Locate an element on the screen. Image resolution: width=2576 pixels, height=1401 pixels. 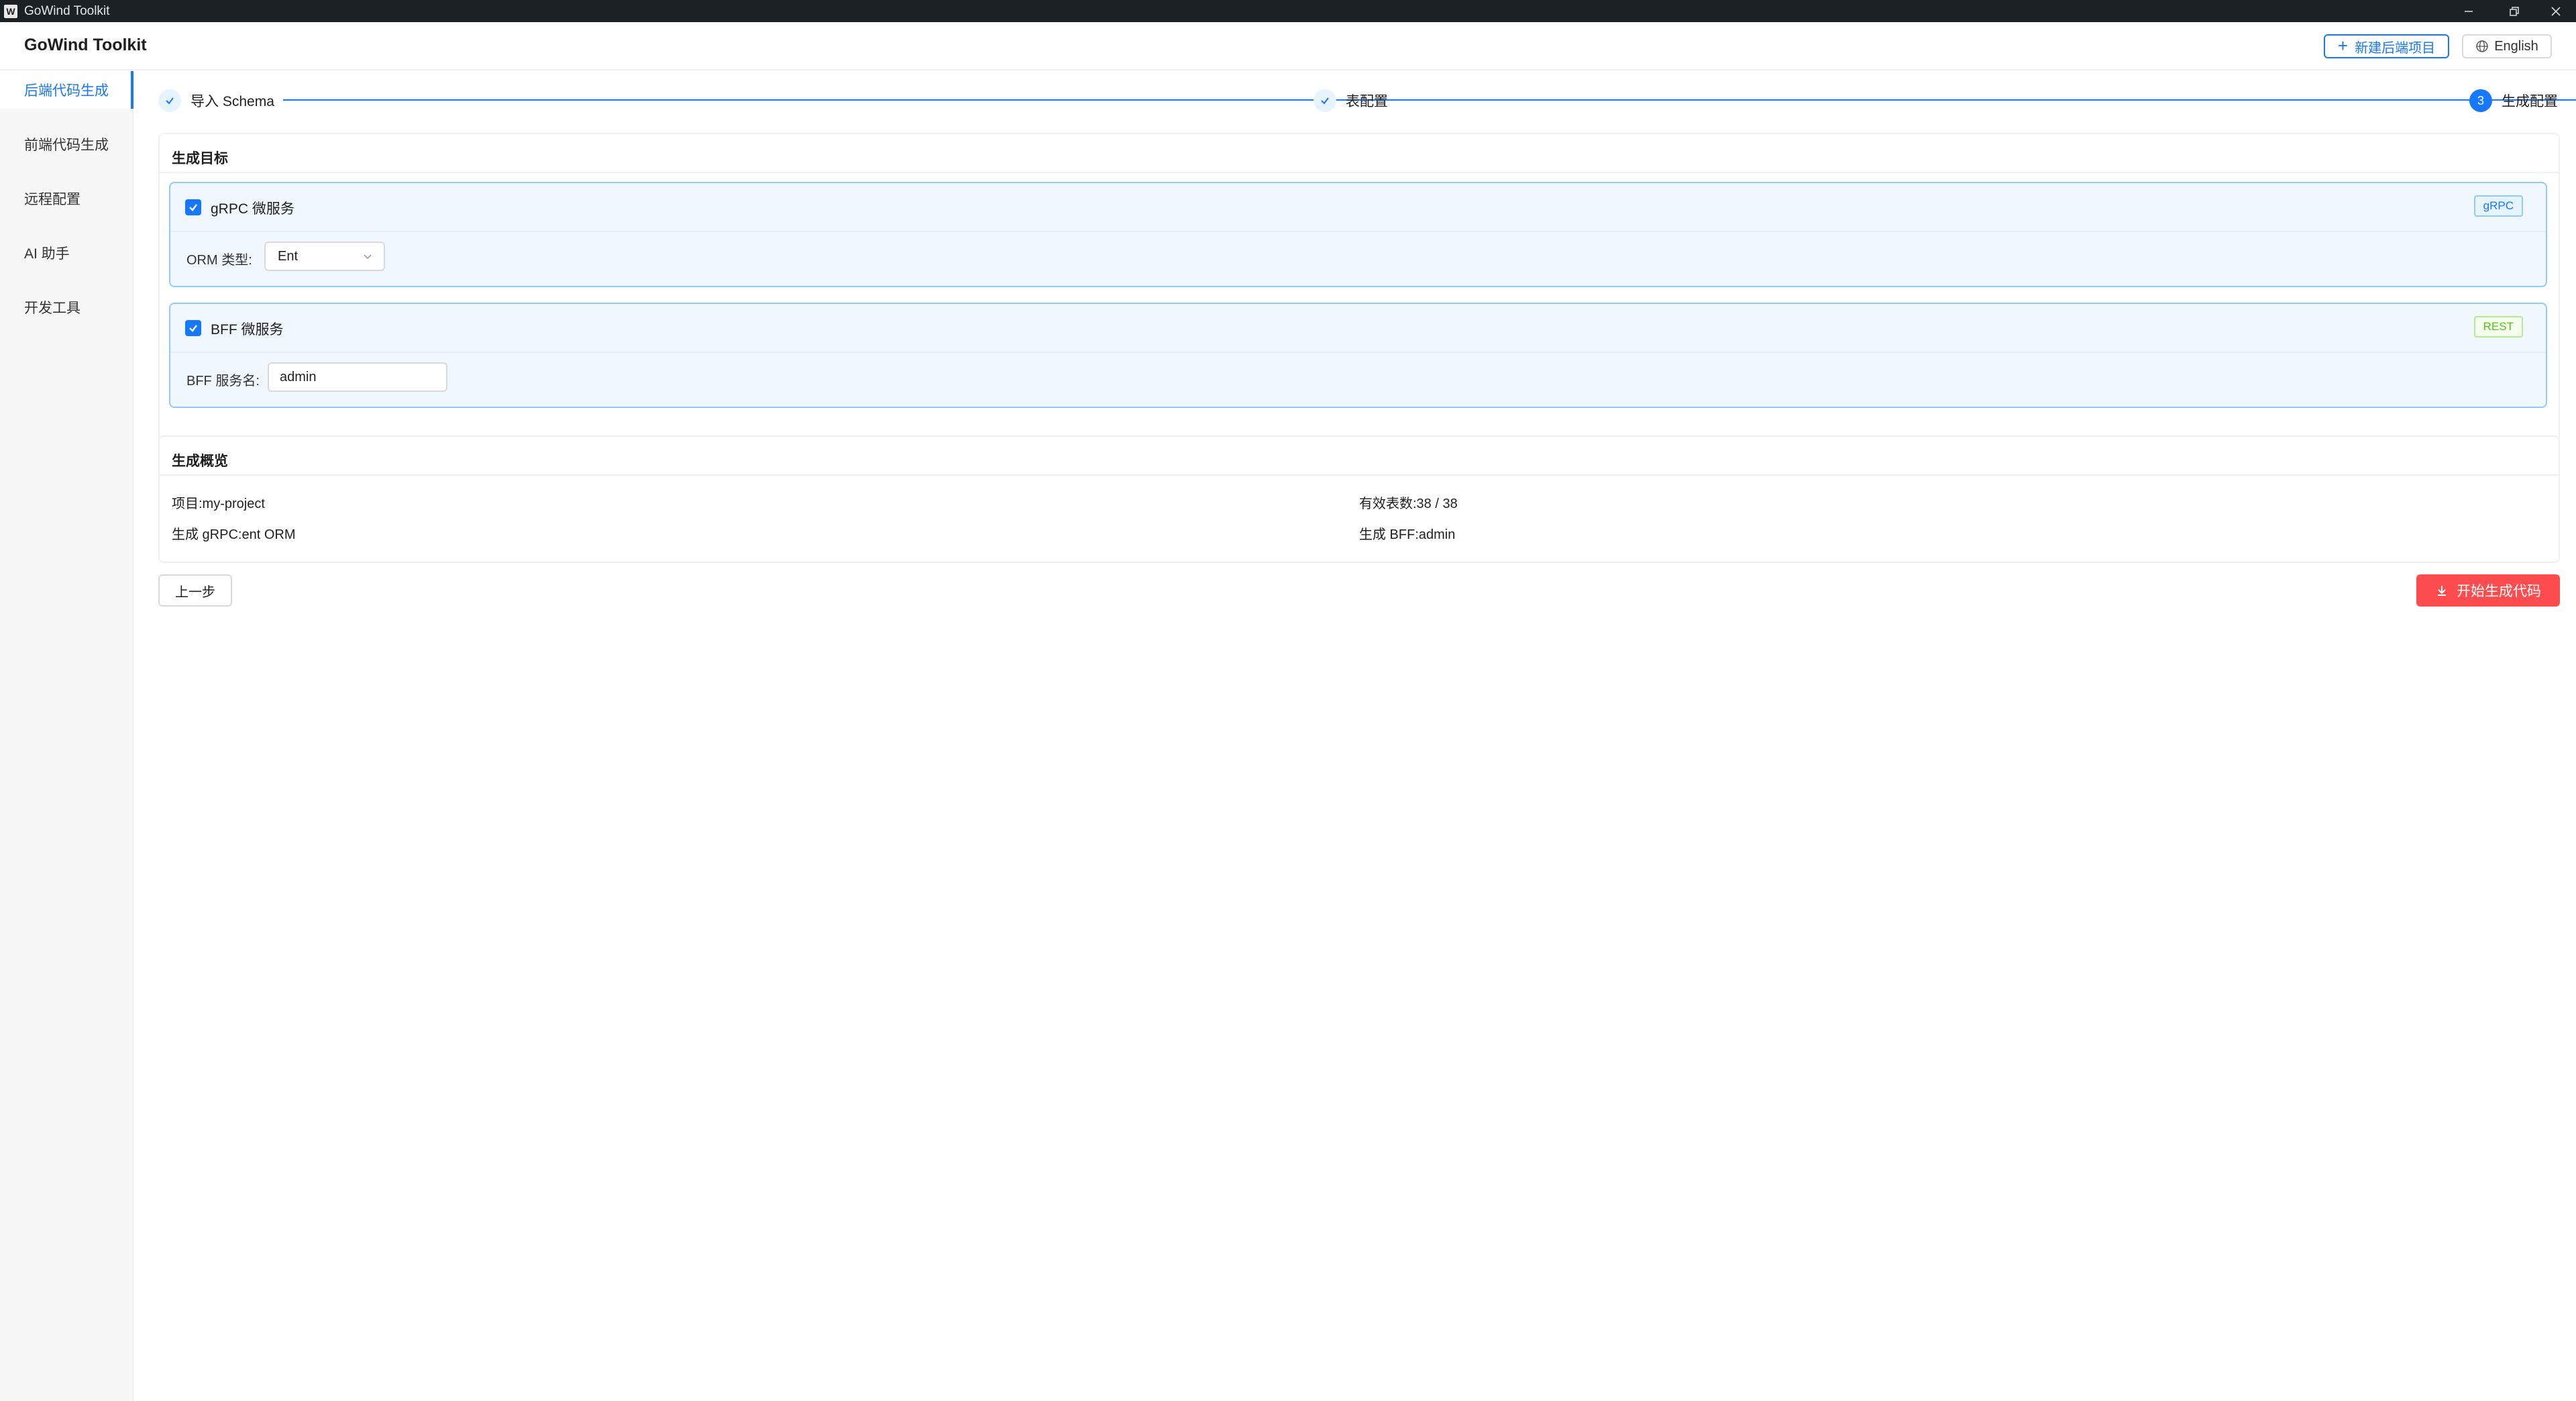
window-title: GoWind Toolkit is located at coordinates (67, 10).